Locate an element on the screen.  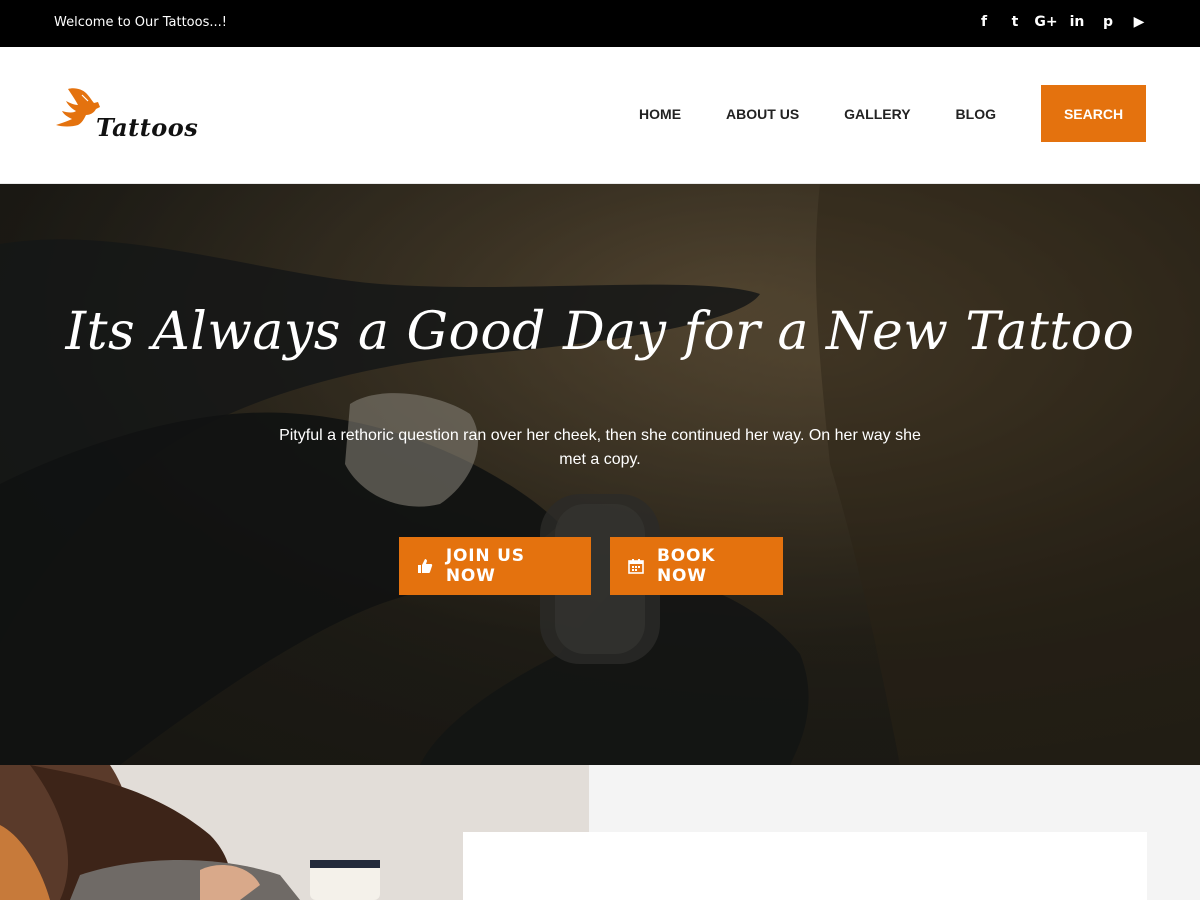
hero-buttons: JOIN US NOW BOOK NOW is located at coordinates (591, 566).